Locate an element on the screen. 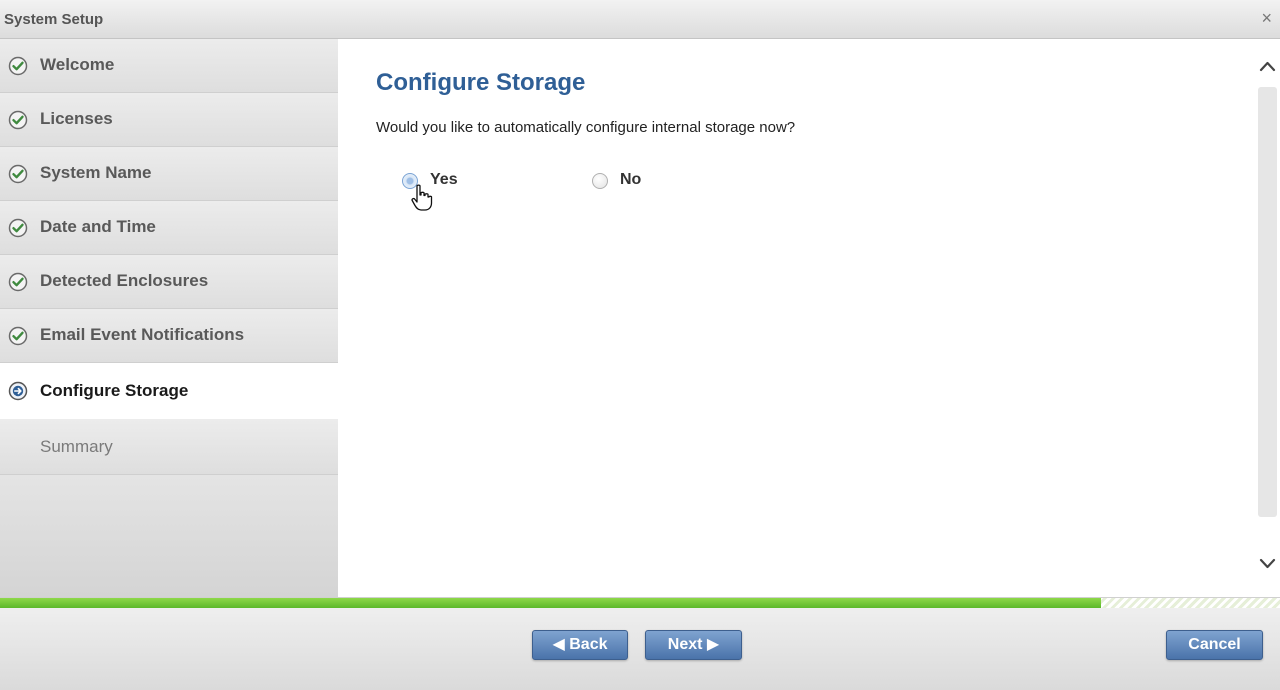 The image size is (1280, 690). sidebar-item-label: Welcome is located at coordinates (77, 64).